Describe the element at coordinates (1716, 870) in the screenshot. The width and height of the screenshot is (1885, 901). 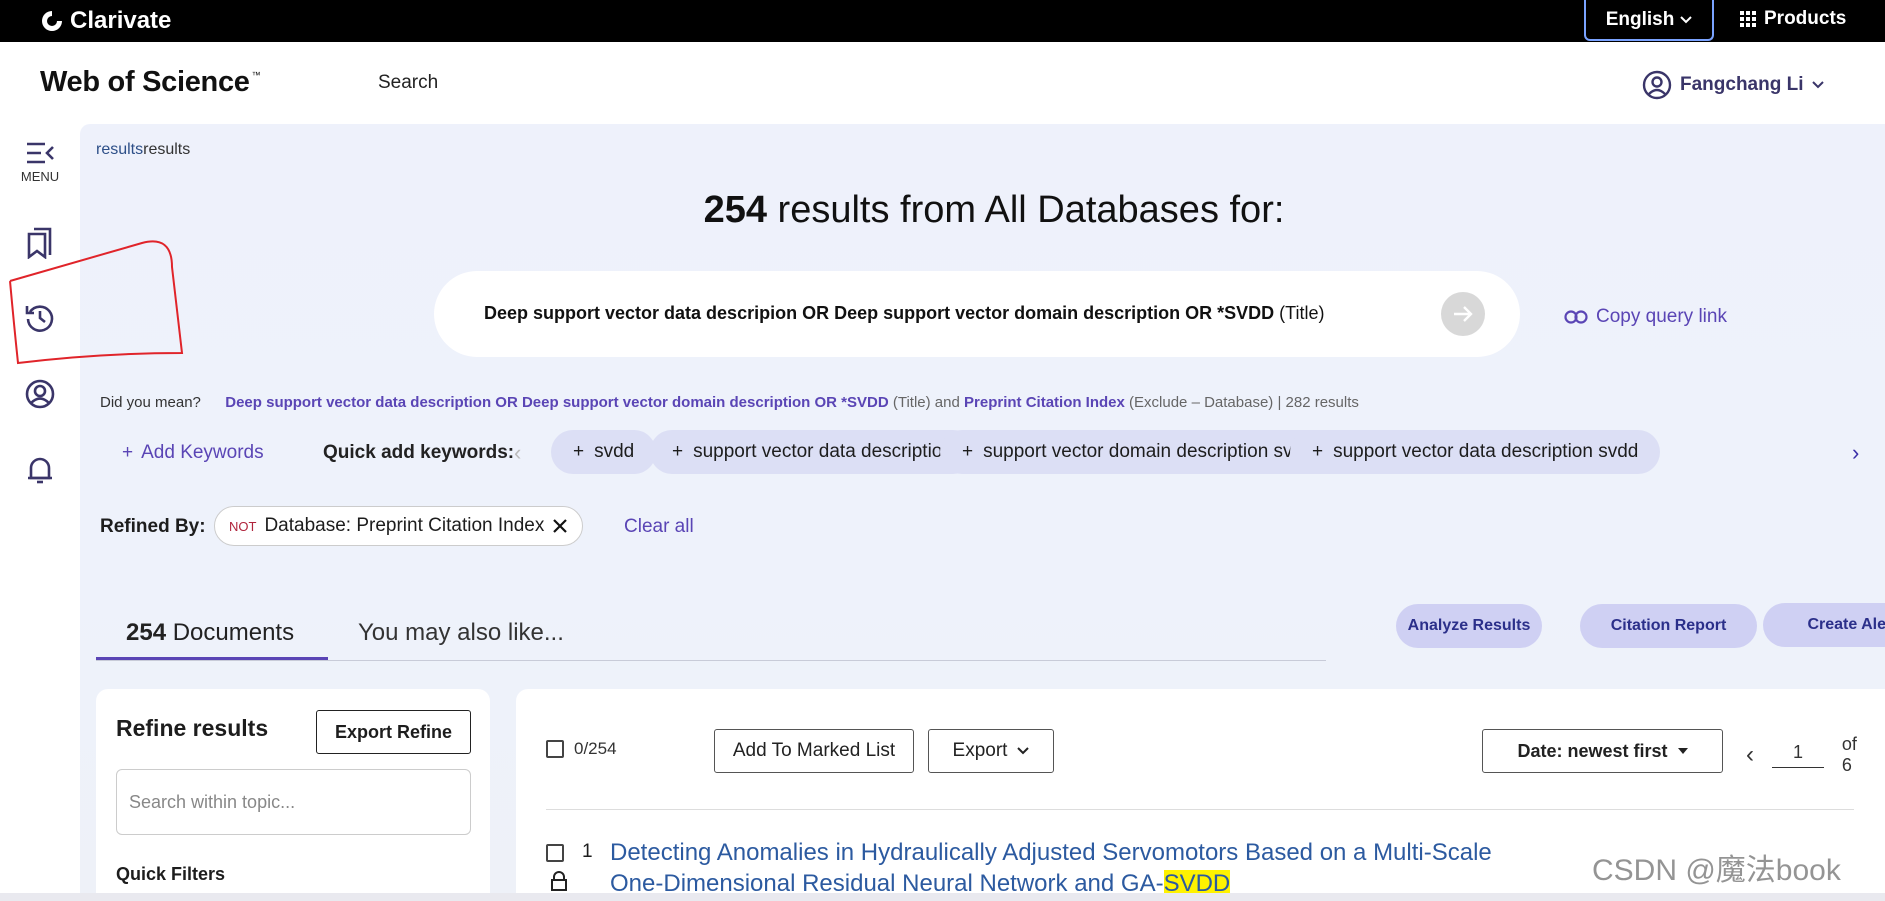
I see `watermark: CSDN @魔法book` at that location.